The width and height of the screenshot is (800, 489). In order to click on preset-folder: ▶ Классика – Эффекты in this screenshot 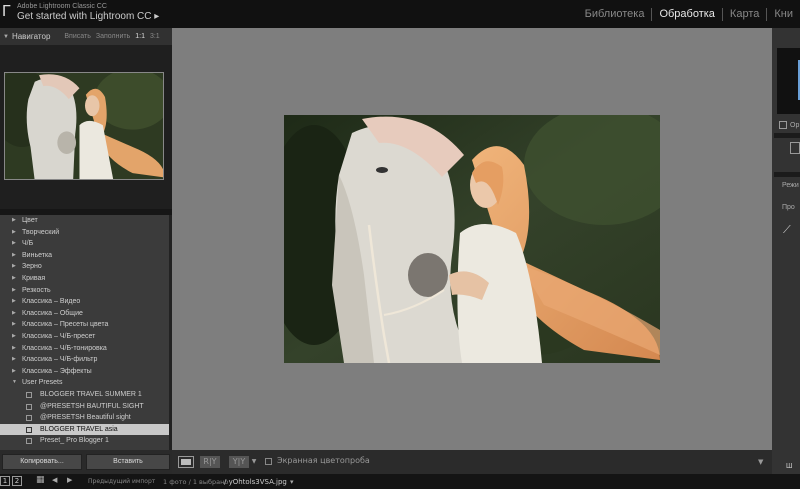, I will do `click(84, 372)`.